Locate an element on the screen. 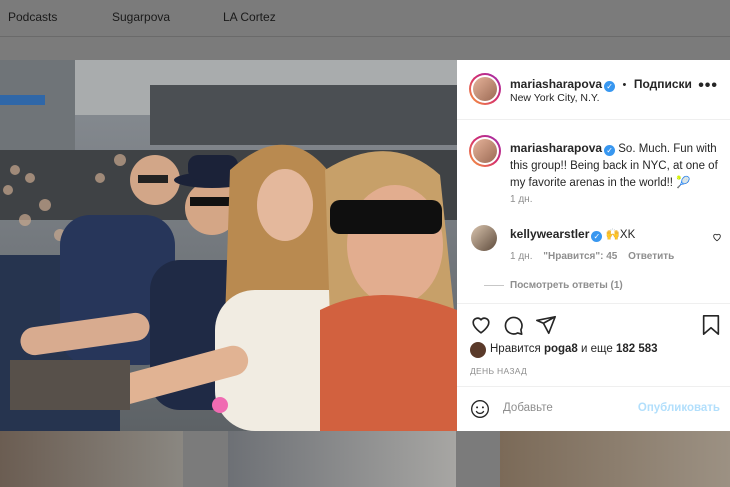  reply-button: Ответить is located at coordinates (651, 256).